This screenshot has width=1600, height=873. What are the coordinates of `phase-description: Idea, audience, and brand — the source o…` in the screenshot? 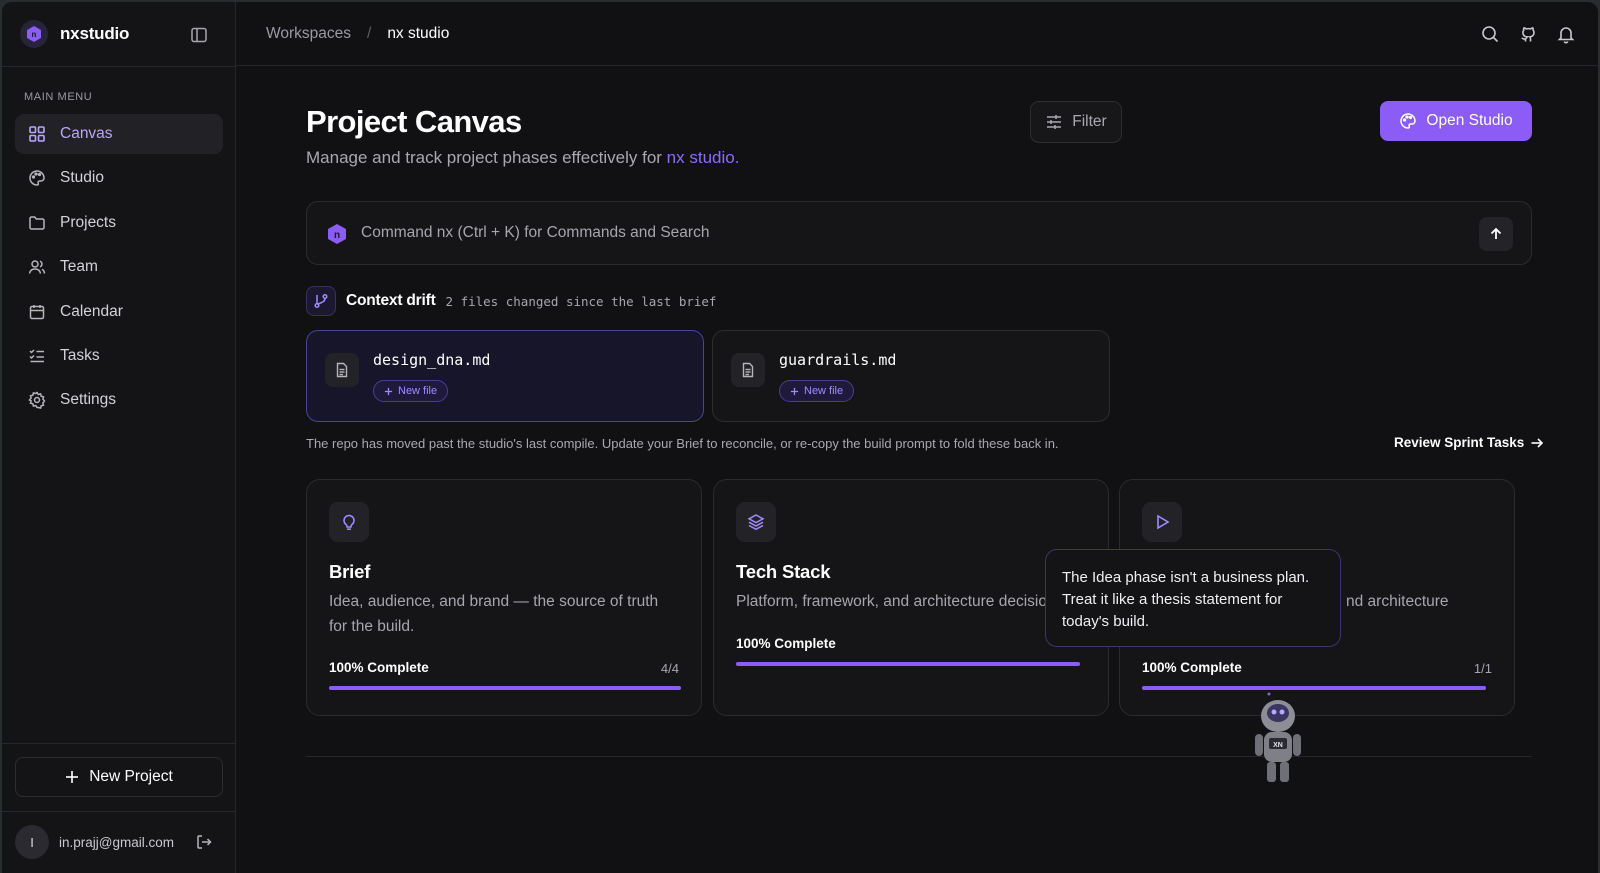 It's located at (494, 614).